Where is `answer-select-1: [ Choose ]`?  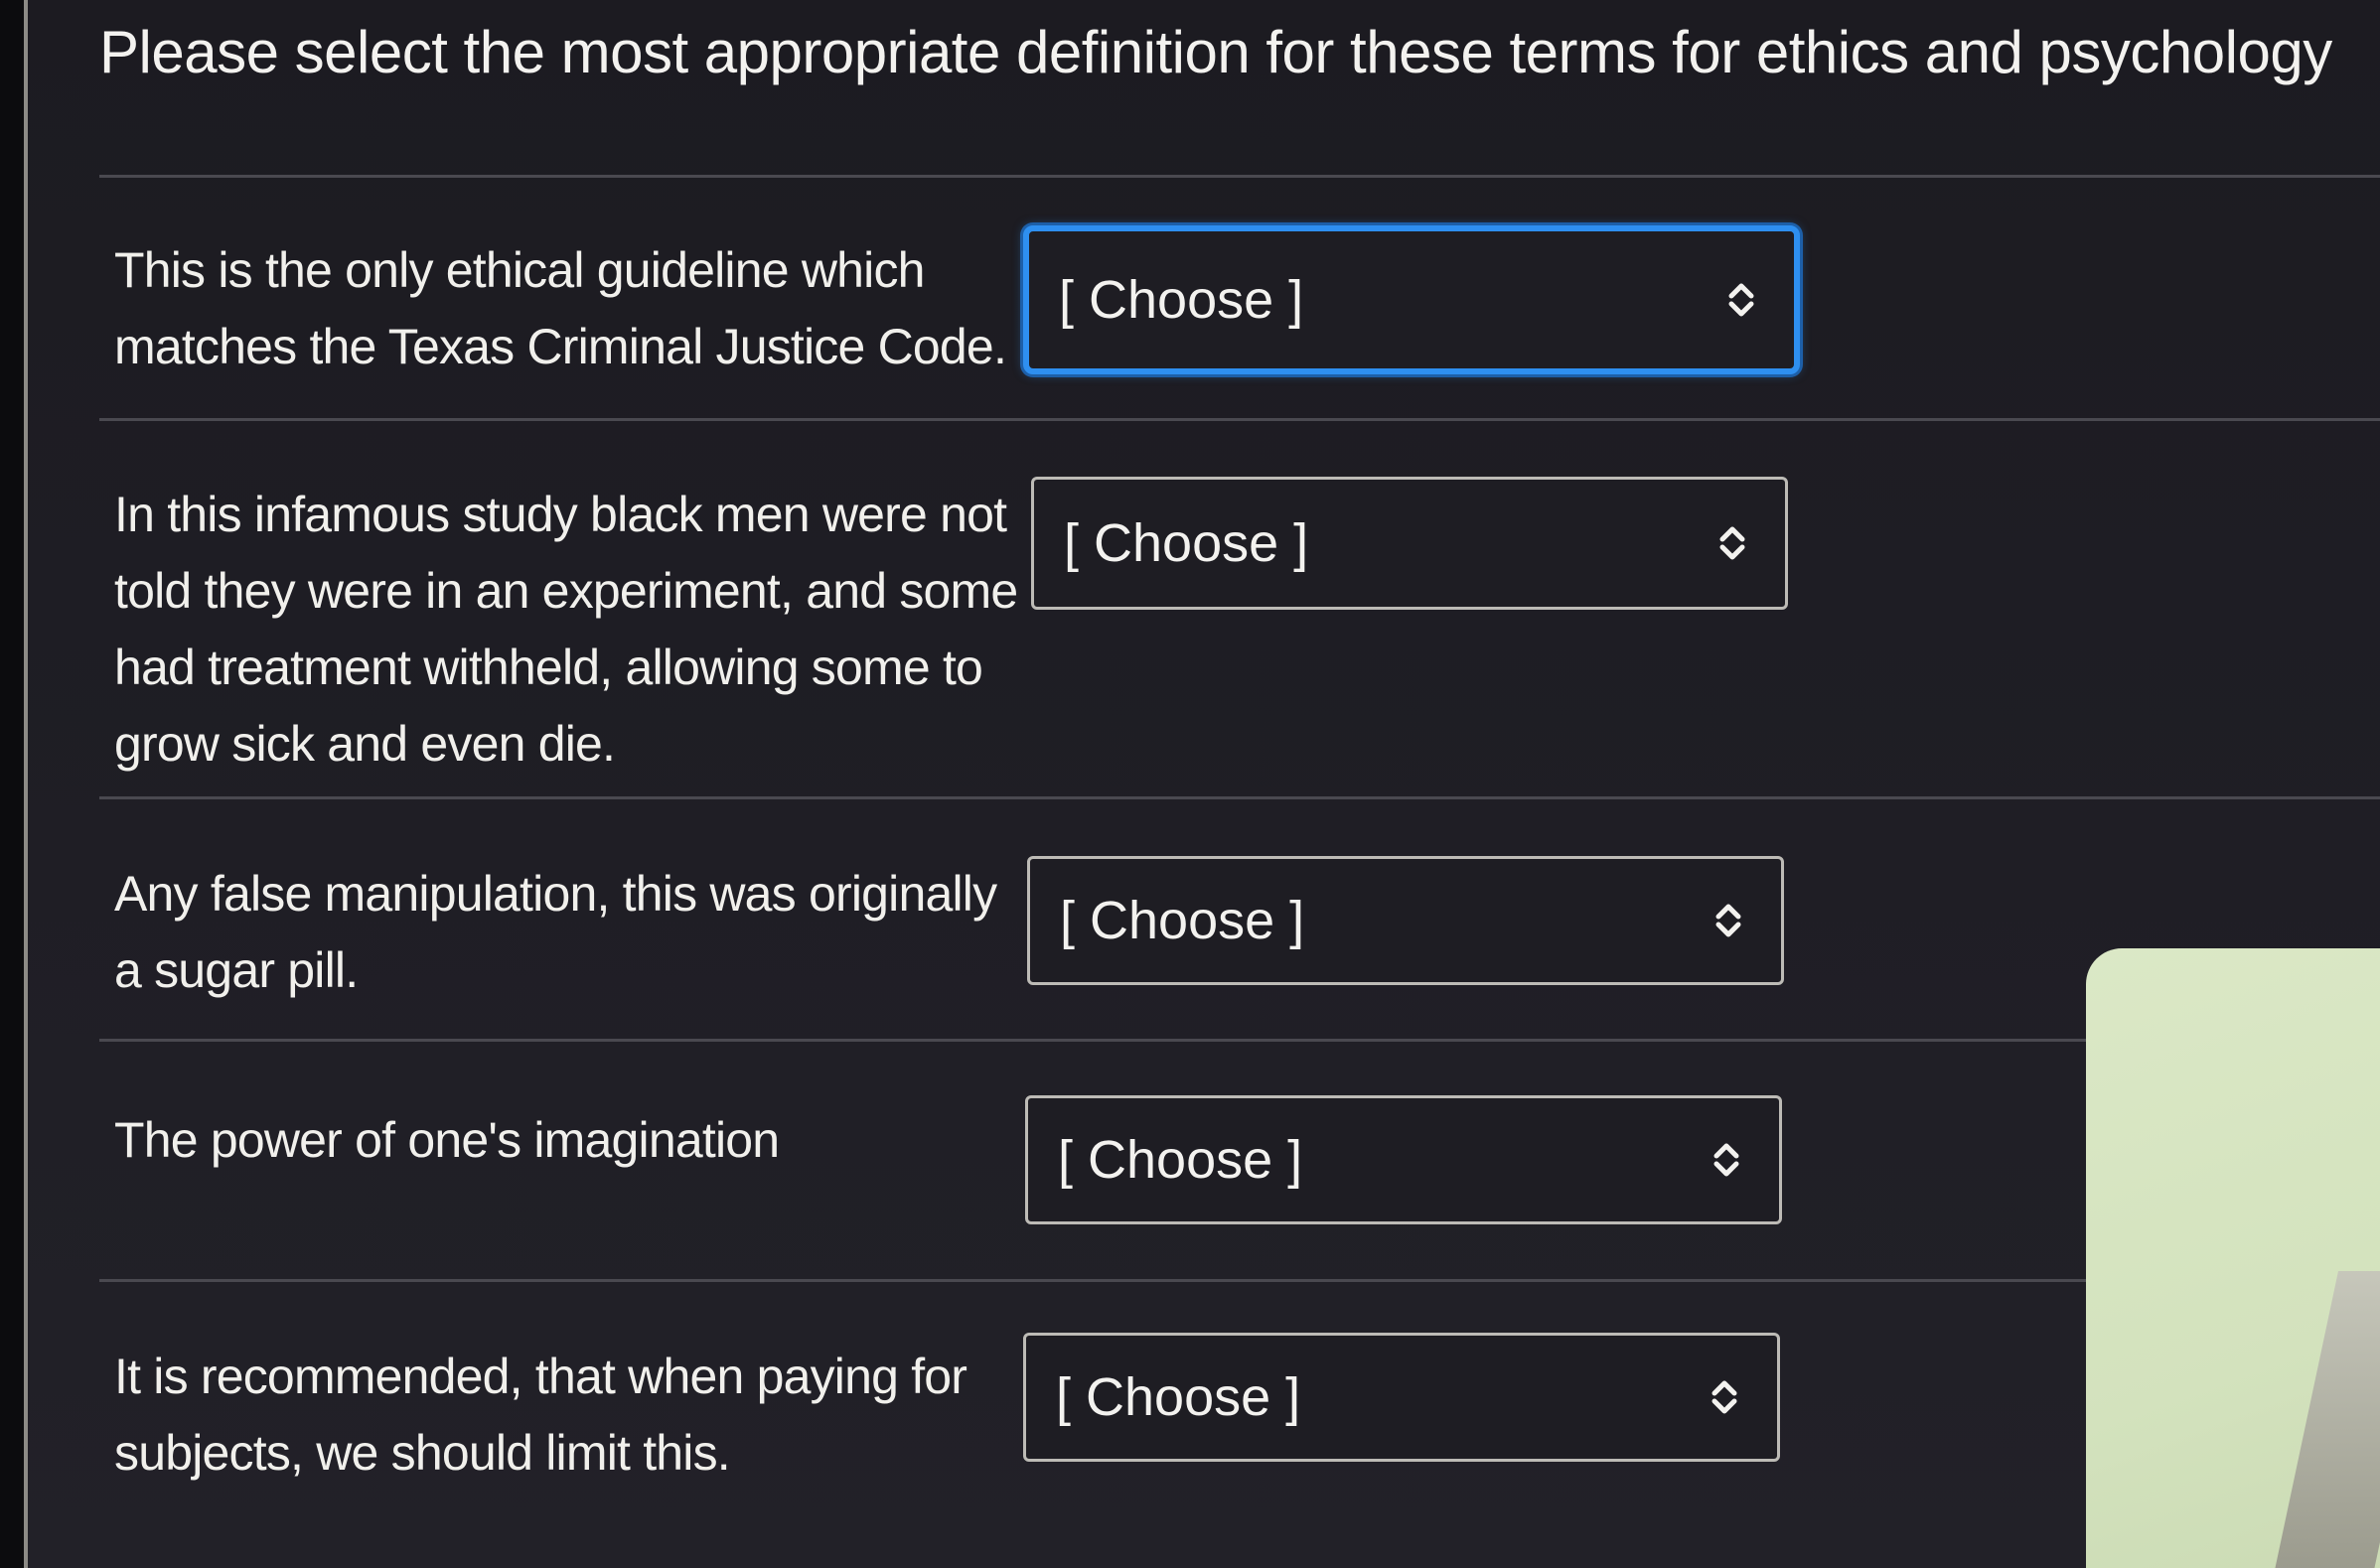 answer-select-1: [ Choose ] is located at coordinates (1411, 299).